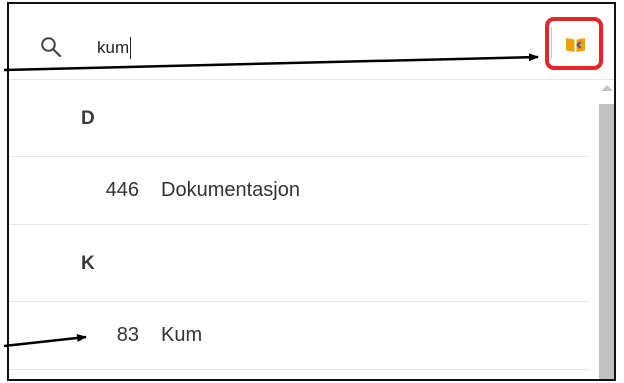  What do you see at coordinates (607, 88) in the screenshot?
I see `scroll-up-arrow-icon` at bounding box center [607, 88].